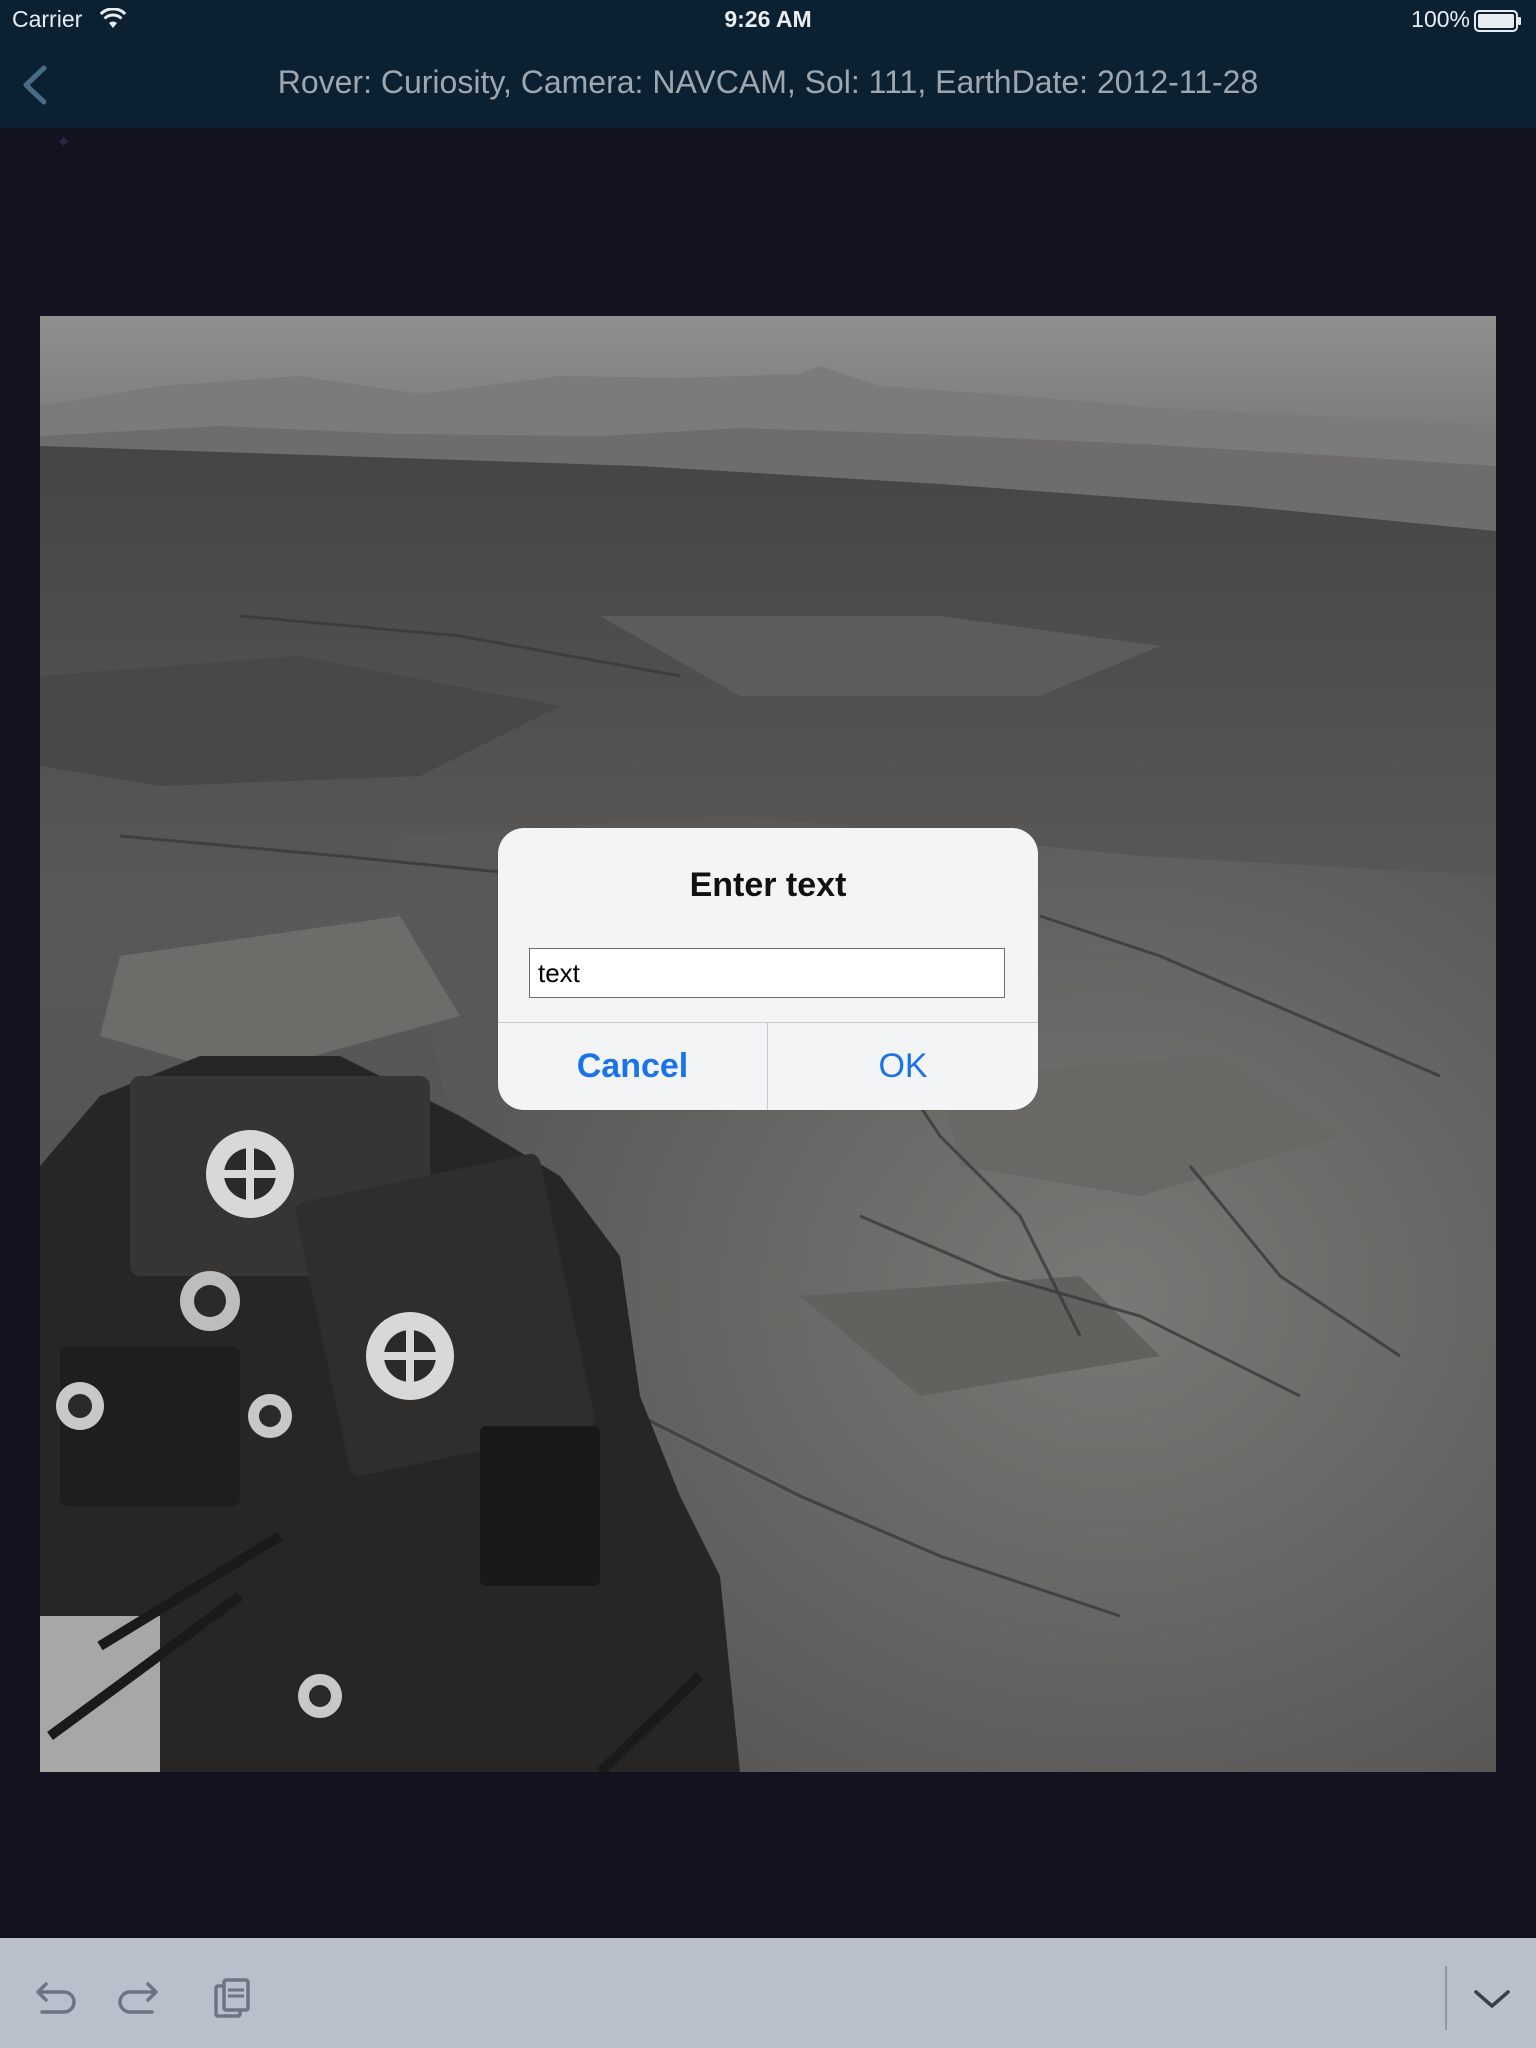 Image resolution: width=1536 pixels, height=2048 pixels. I want to click on cancel-button: Cancel, so click(632, 1066).